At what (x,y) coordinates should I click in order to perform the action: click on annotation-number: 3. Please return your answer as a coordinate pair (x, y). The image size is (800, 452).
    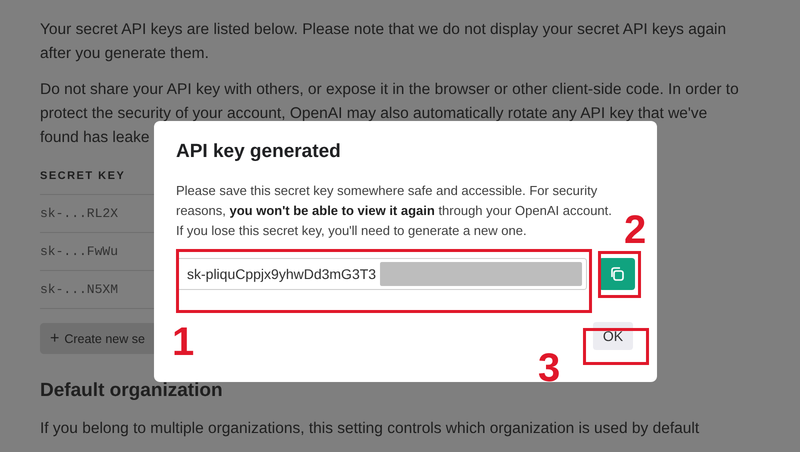
    Looking at the image, I should click on (549, 368).